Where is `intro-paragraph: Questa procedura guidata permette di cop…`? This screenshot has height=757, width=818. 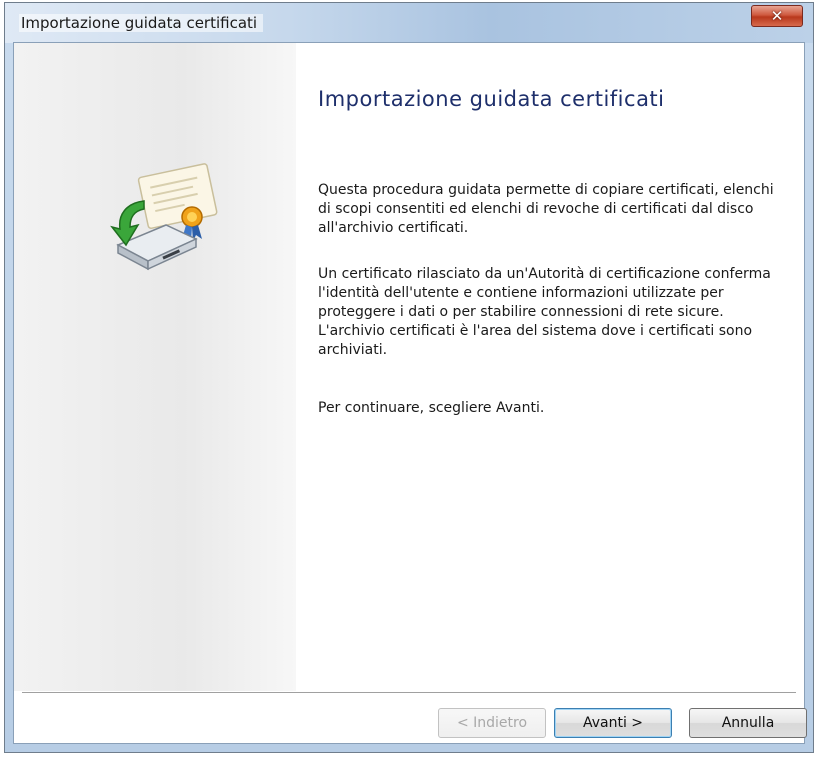 intro-paragraph: Questa procedura guidata permette di cop… is located at coordinates (546, 209).